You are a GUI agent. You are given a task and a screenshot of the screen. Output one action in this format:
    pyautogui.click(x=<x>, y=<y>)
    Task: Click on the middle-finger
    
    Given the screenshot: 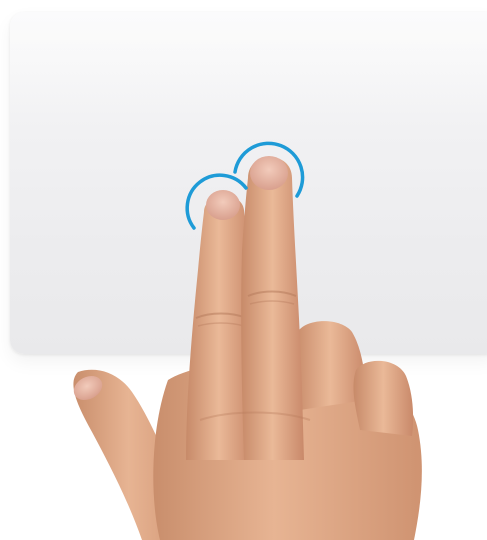 What is the action you would take?
    pyautogui.click(x=272, y=308)
    